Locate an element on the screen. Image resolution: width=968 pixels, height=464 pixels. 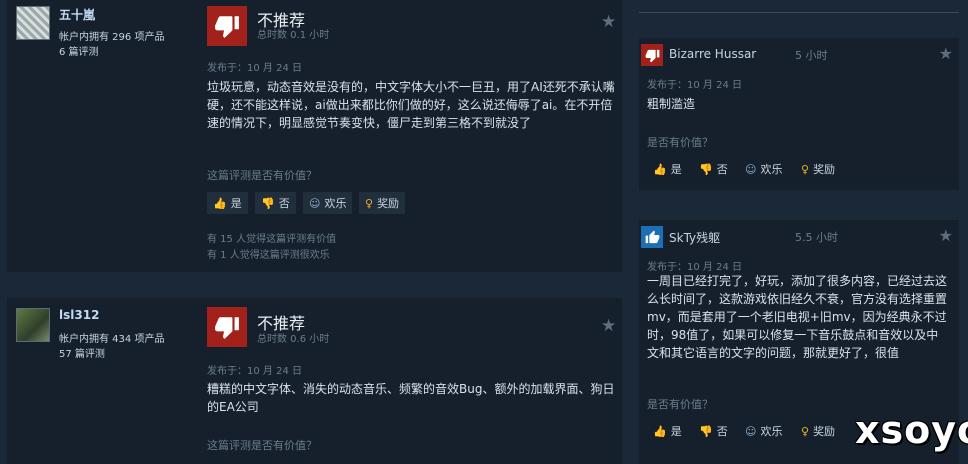
thumb-up-icon is located at coordinates (652, 237).